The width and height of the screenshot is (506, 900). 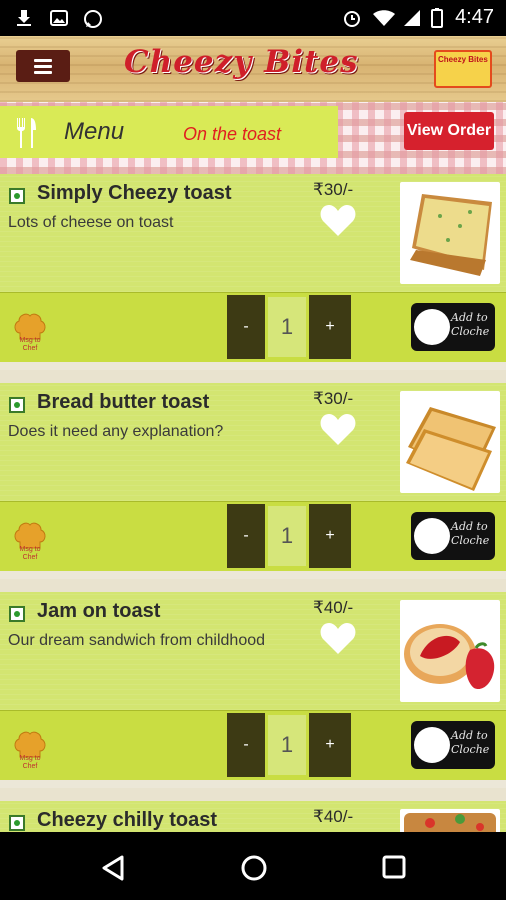 What do you see at coordinates (384, 18) in the screenshot?
I see `wifi-icon` at bounding box center [384, 18].